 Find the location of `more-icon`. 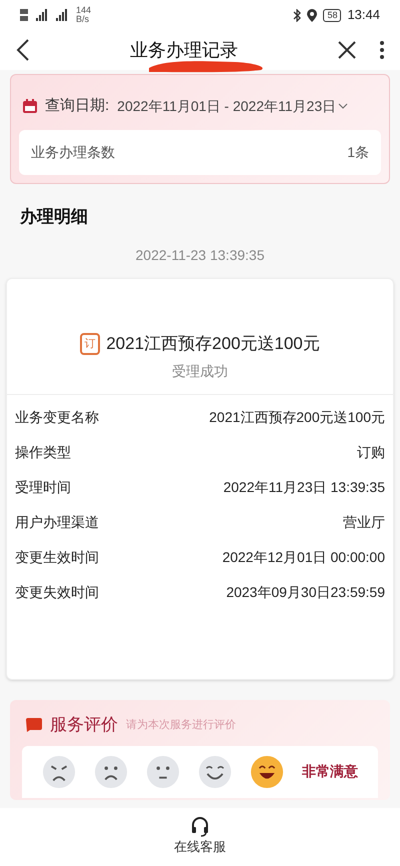

more-icon is located at coordinates (382, 50).